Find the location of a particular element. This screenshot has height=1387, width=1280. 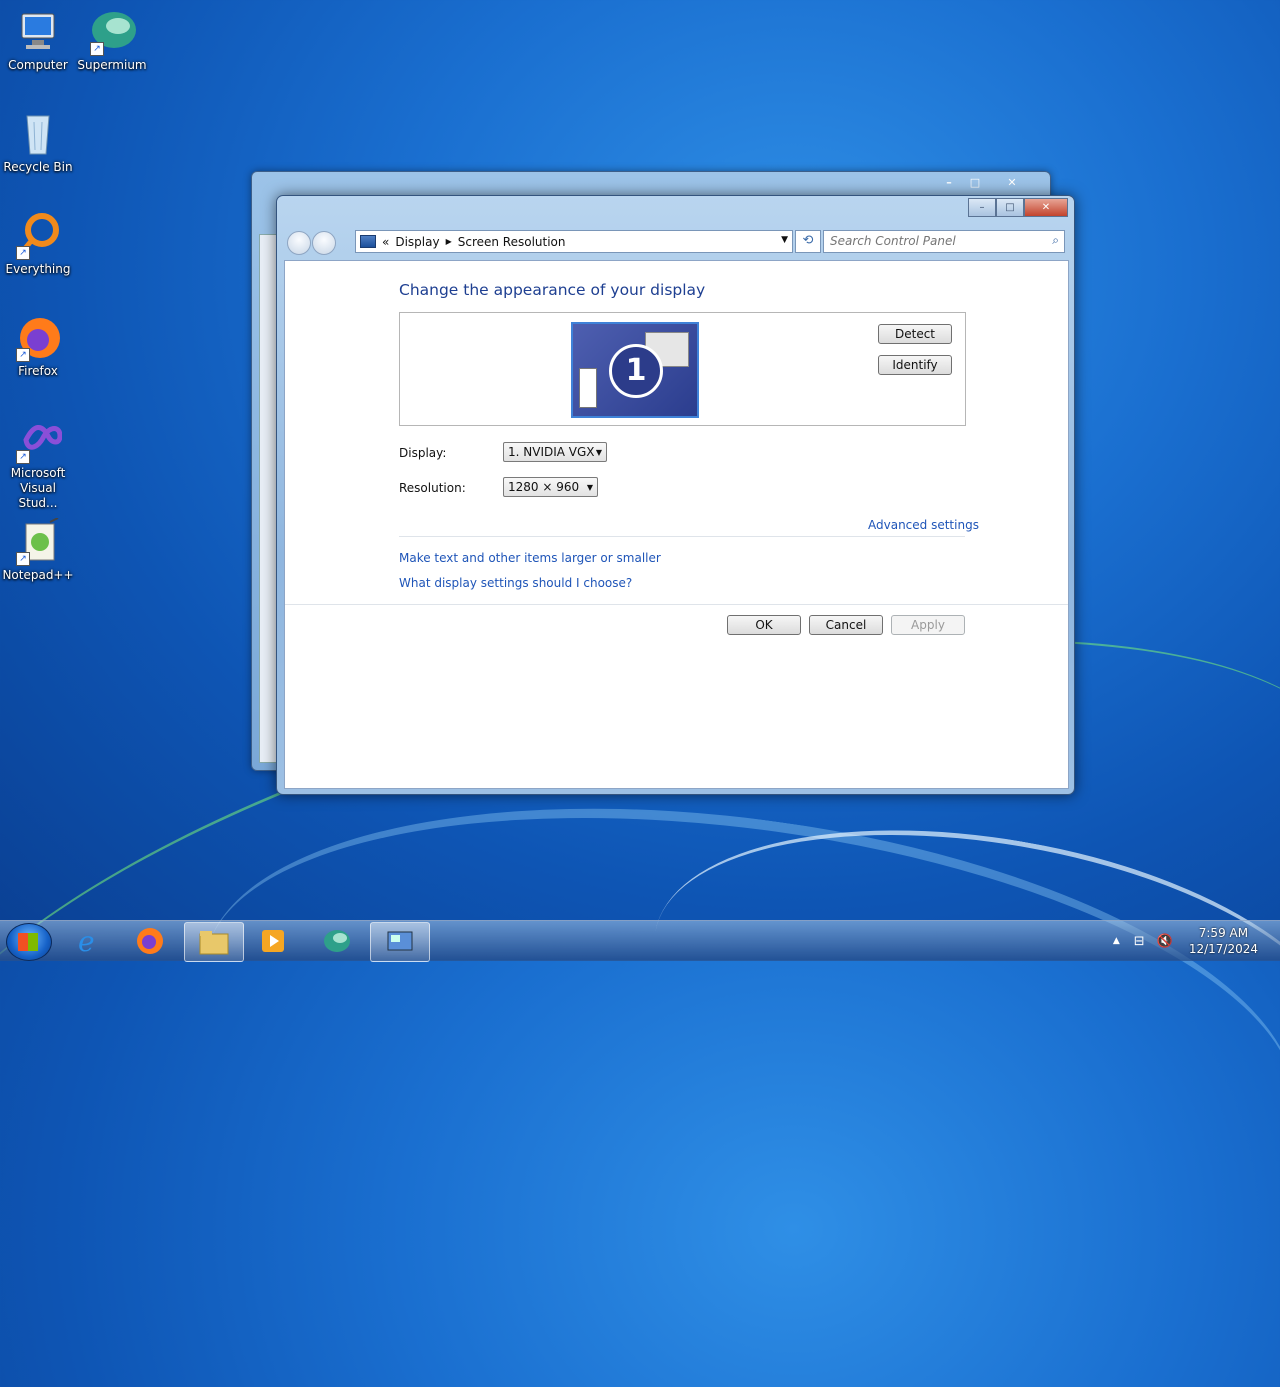

desktop-icon-label: Supermium is located at coordinates (112, 65).